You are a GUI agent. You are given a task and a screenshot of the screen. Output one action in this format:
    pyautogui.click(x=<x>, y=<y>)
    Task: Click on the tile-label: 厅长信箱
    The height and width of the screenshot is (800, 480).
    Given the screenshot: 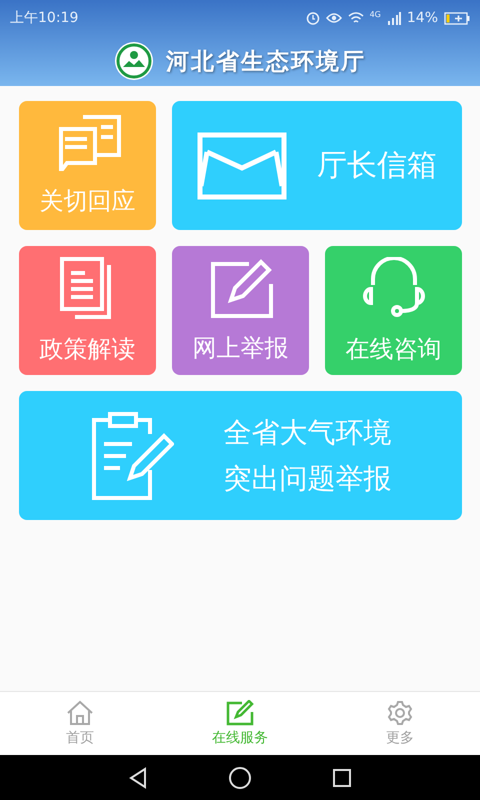 What is the action you would take?
    pyautogui.click(x=377, y=166)
    